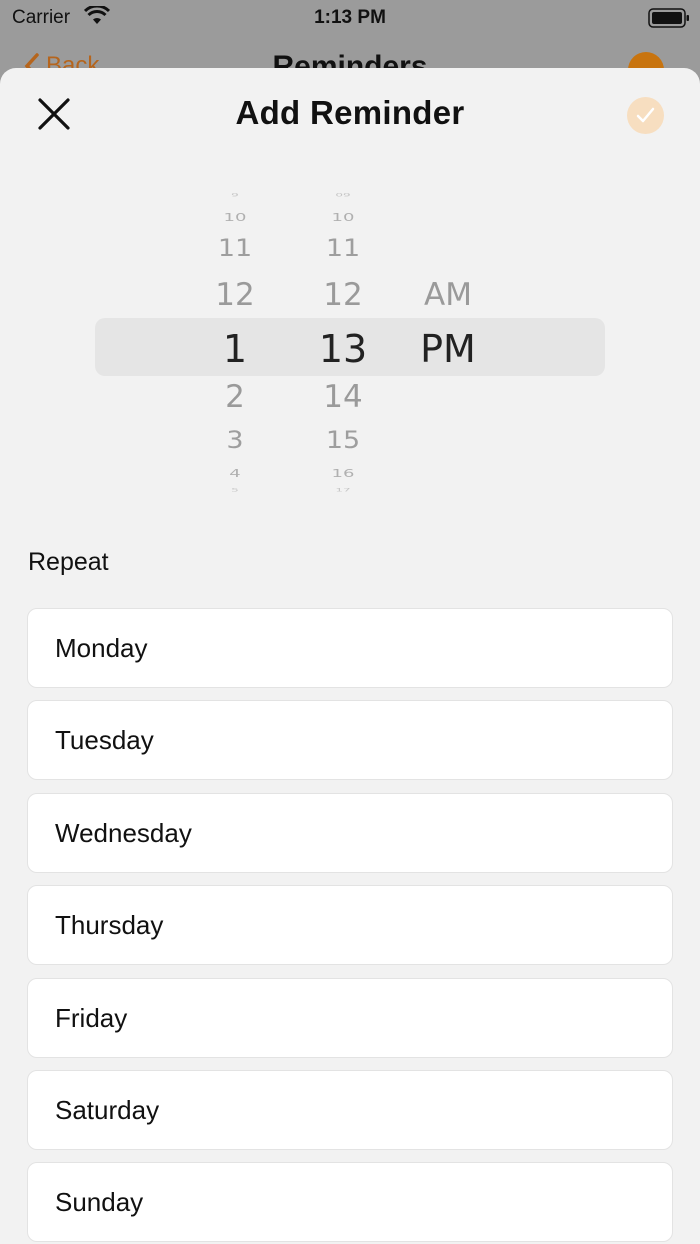  What do you see at coordinates (104, 740) in the screenshot?
I see `repeat-day-label: Tuesday` at bounding box center [104, 740].